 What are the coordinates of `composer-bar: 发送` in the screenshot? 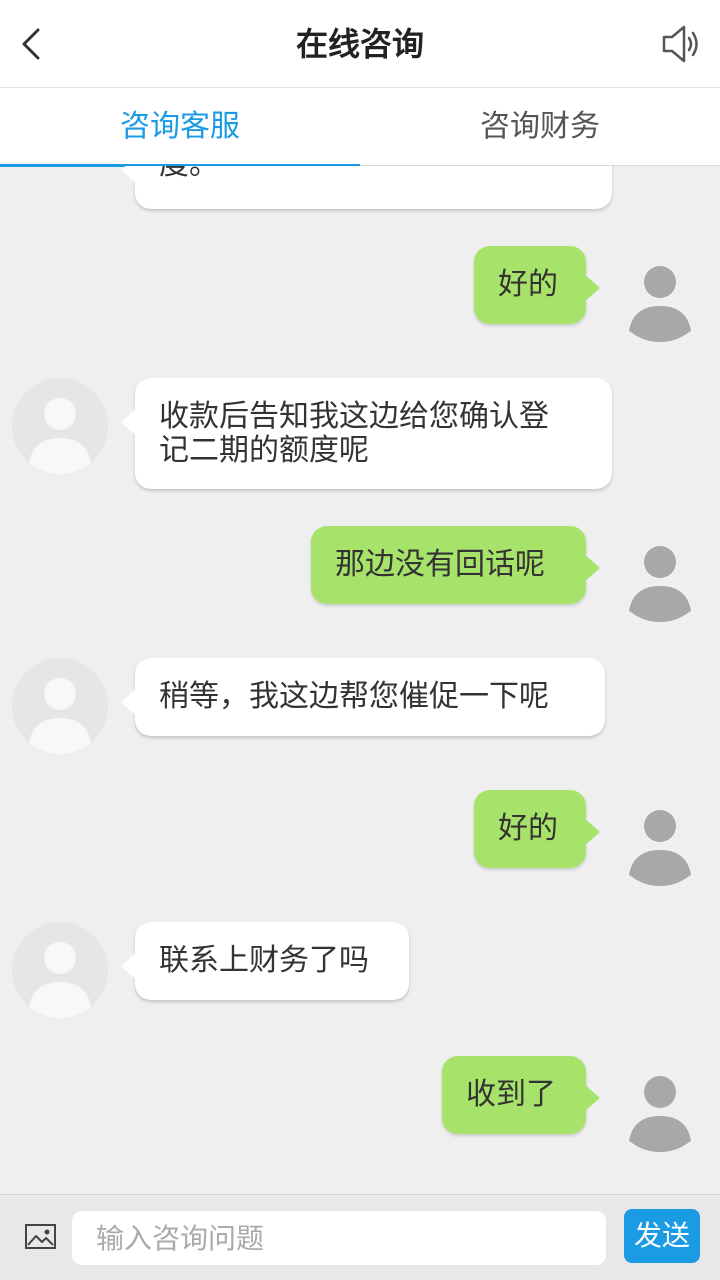 It's located at (360, 1237).